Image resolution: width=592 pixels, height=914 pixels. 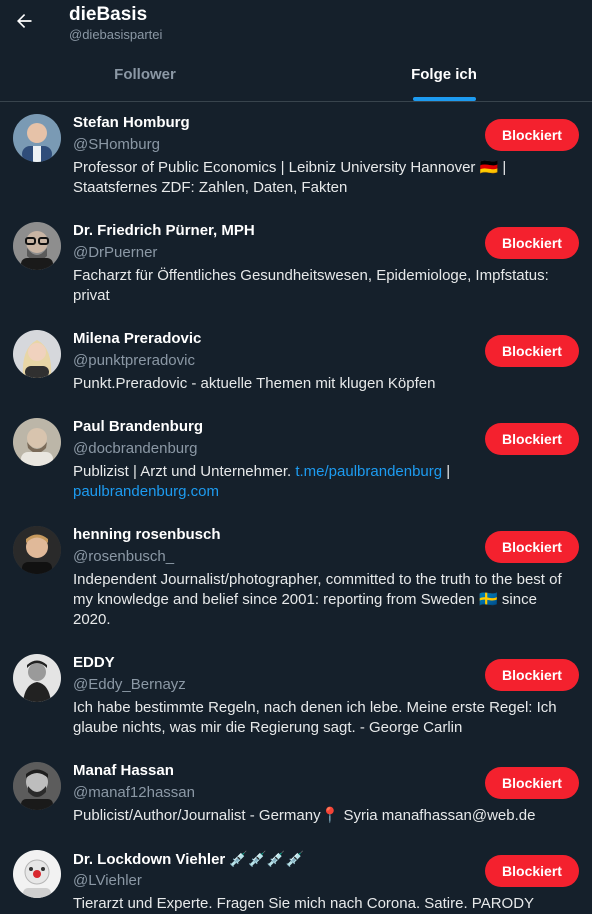 What do you see at coordinates (184, 471) in the screenshot?
I see `bio-text: Publizist | Arzt und Unternehmer.` at bounding box center [184, 471].